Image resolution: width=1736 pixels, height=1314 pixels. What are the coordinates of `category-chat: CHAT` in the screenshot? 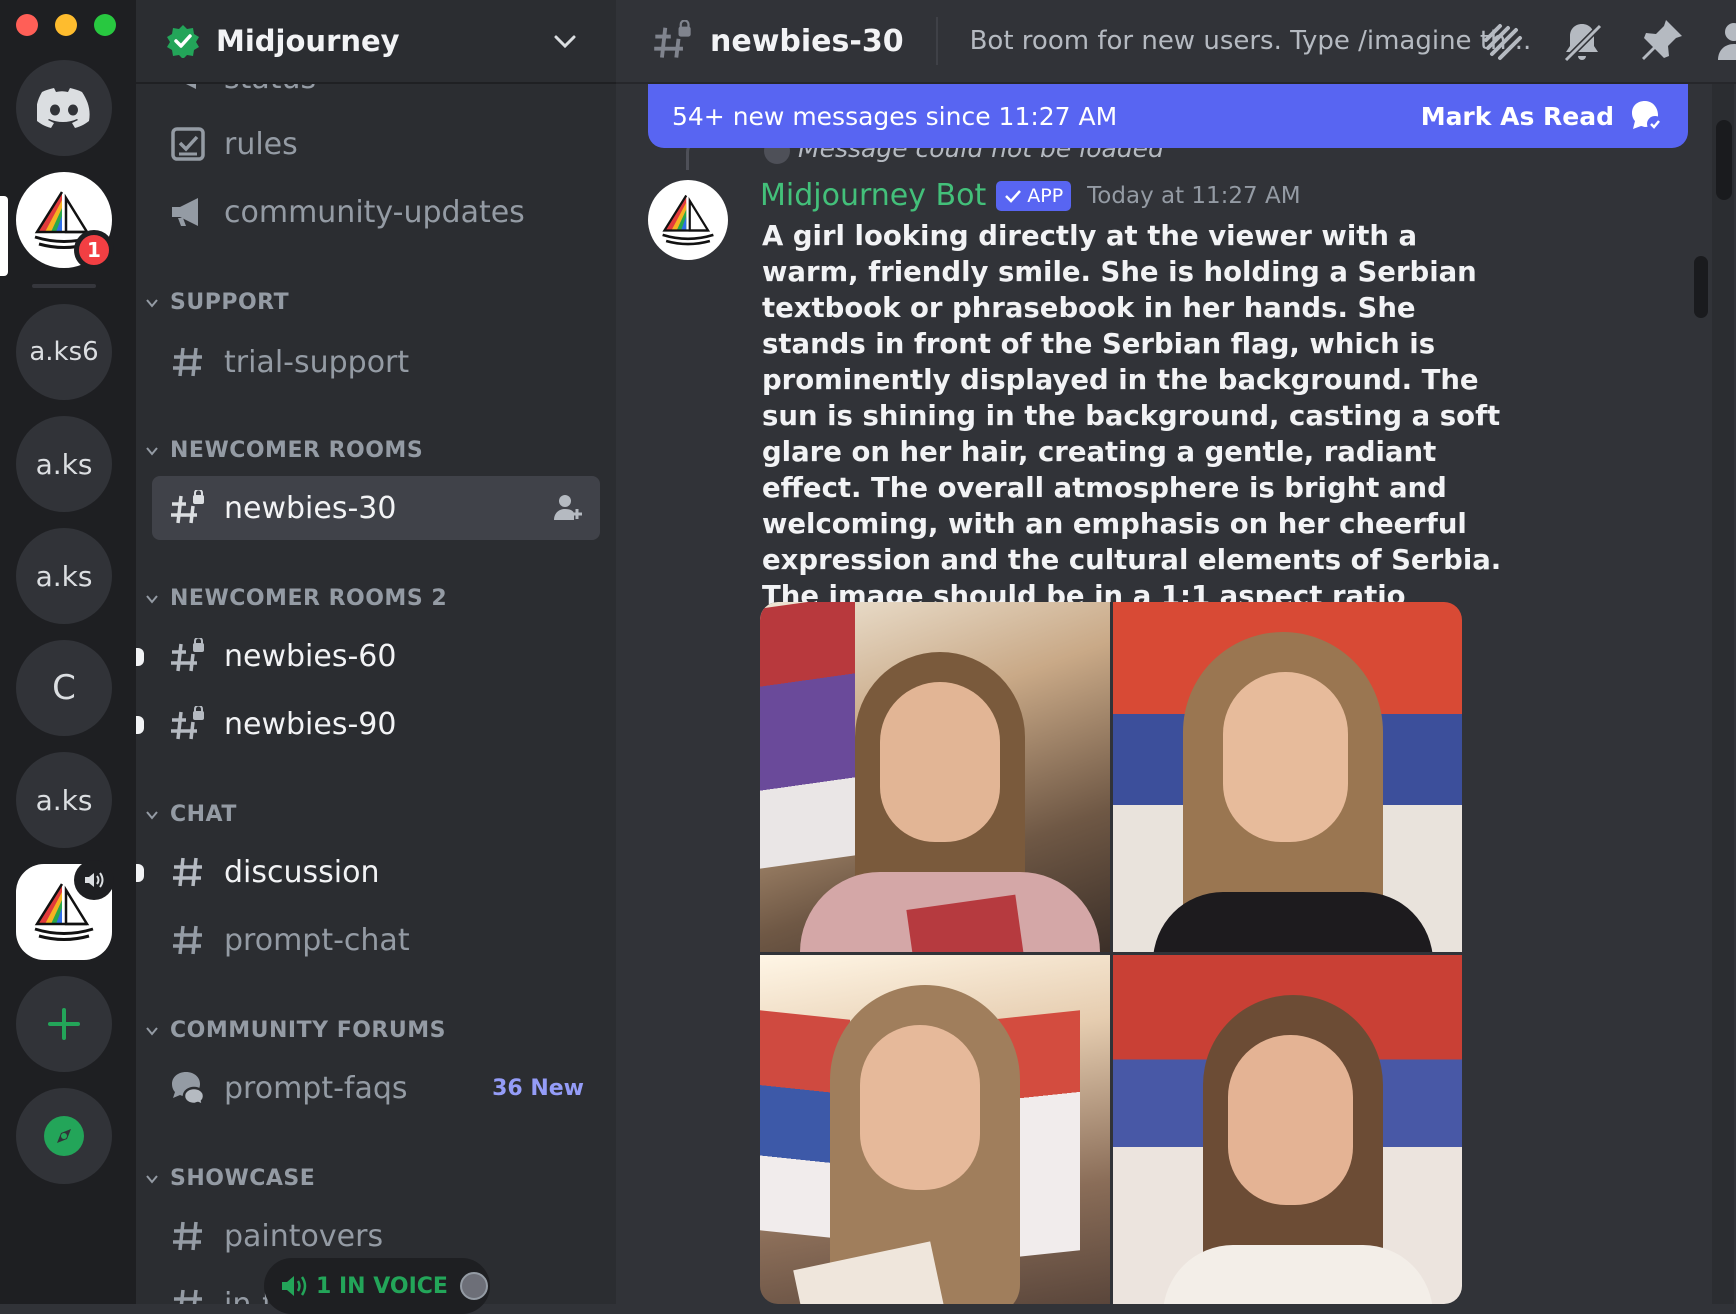 It's located at (190, 814).